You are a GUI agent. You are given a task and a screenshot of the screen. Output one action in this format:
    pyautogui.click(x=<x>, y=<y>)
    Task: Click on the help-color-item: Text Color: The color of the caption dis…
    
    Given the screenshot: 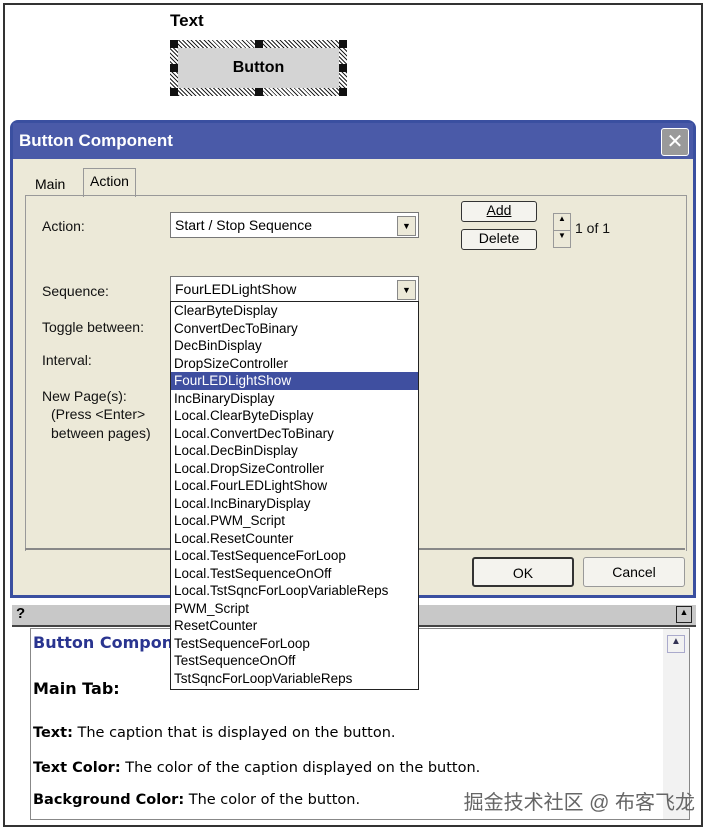 What is the action you would take?
    pyautogui.click(x=256, y=768)
    